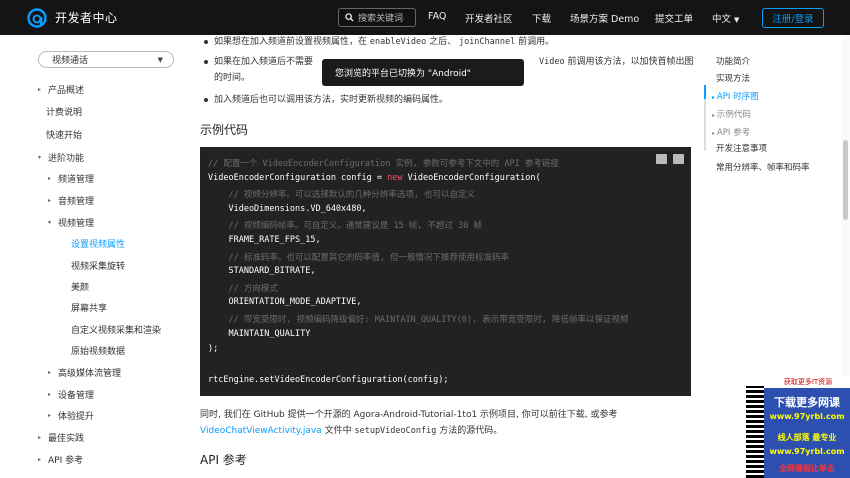  I want to click on text: 文件中, so click(338, 431).